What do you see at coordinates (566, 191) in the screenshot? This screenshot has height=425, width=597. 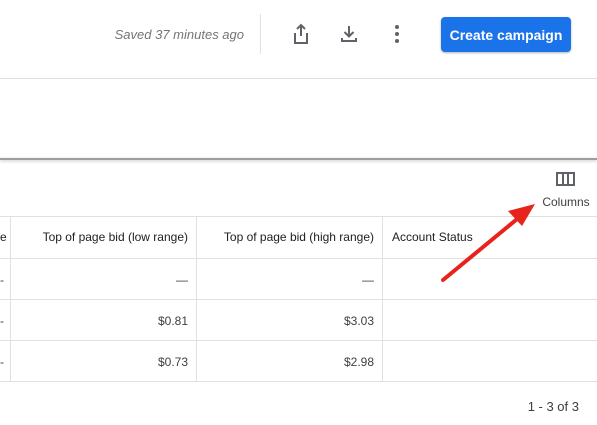 I see `columns-button: Columns` at bounding box center [566, 191].